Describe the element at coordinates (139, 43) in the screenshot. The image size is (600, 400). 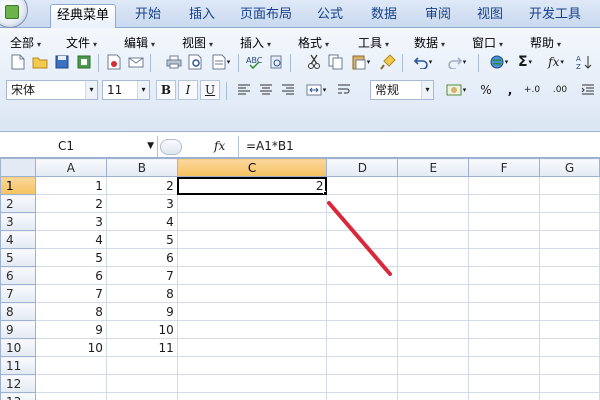
I see `menu-edit: 编辑 ▾` at that location.